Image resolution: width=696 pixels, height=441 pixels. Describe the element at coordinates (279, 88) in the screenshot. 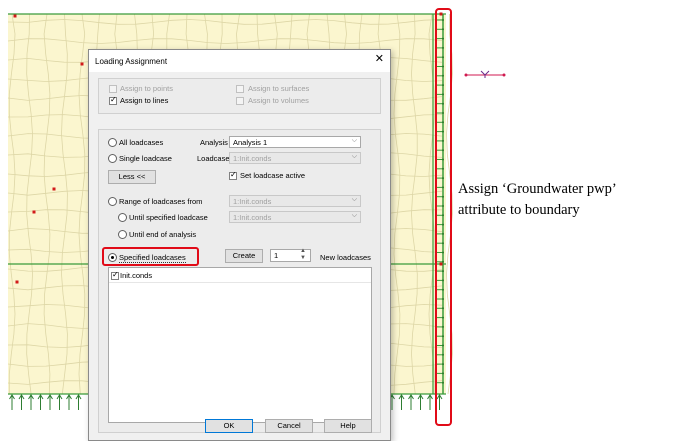

I see `assign-surfaces-label: Assign to surfaces` at that location.